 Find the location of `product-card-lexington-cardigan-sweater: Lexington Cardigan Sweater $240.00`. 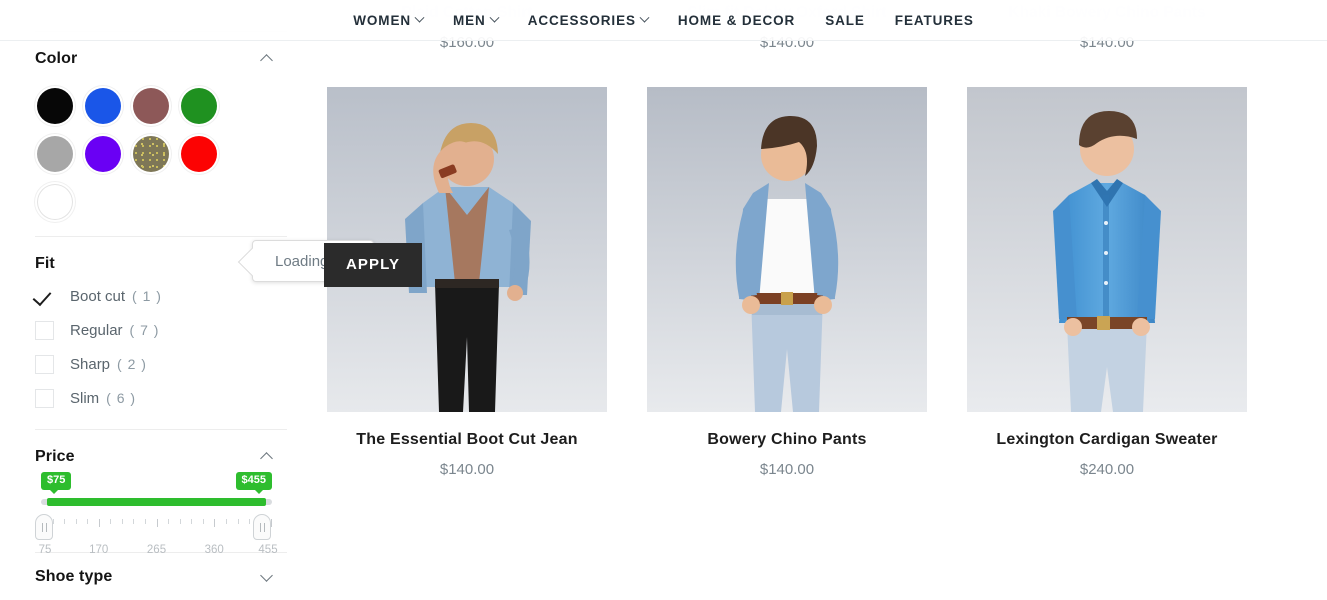

product-card-lexington-cardigan-sweater: Lexington Cardigan Sweater $240.00 is located at coordinates (1107, 285).